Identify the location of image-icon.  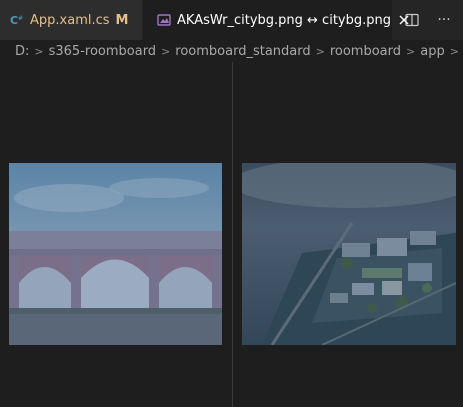
(164, 20).